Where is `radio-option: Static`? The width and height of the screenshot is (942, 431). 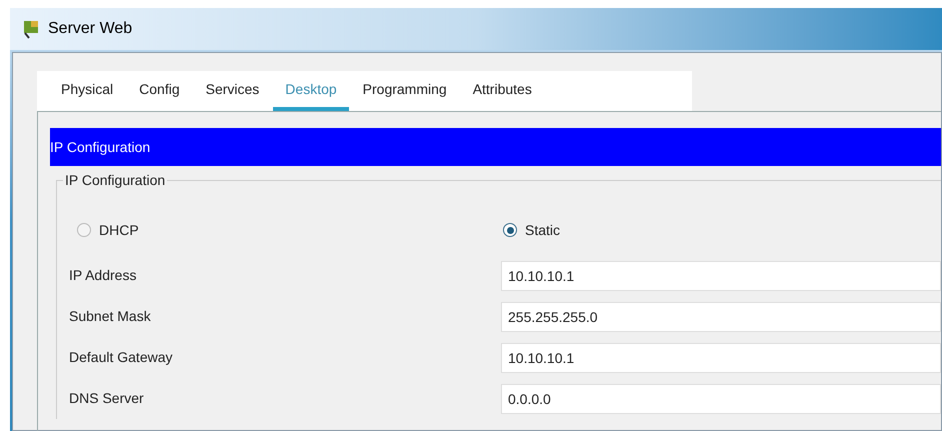 radio-option: Static is located at coordinates (531, 230).